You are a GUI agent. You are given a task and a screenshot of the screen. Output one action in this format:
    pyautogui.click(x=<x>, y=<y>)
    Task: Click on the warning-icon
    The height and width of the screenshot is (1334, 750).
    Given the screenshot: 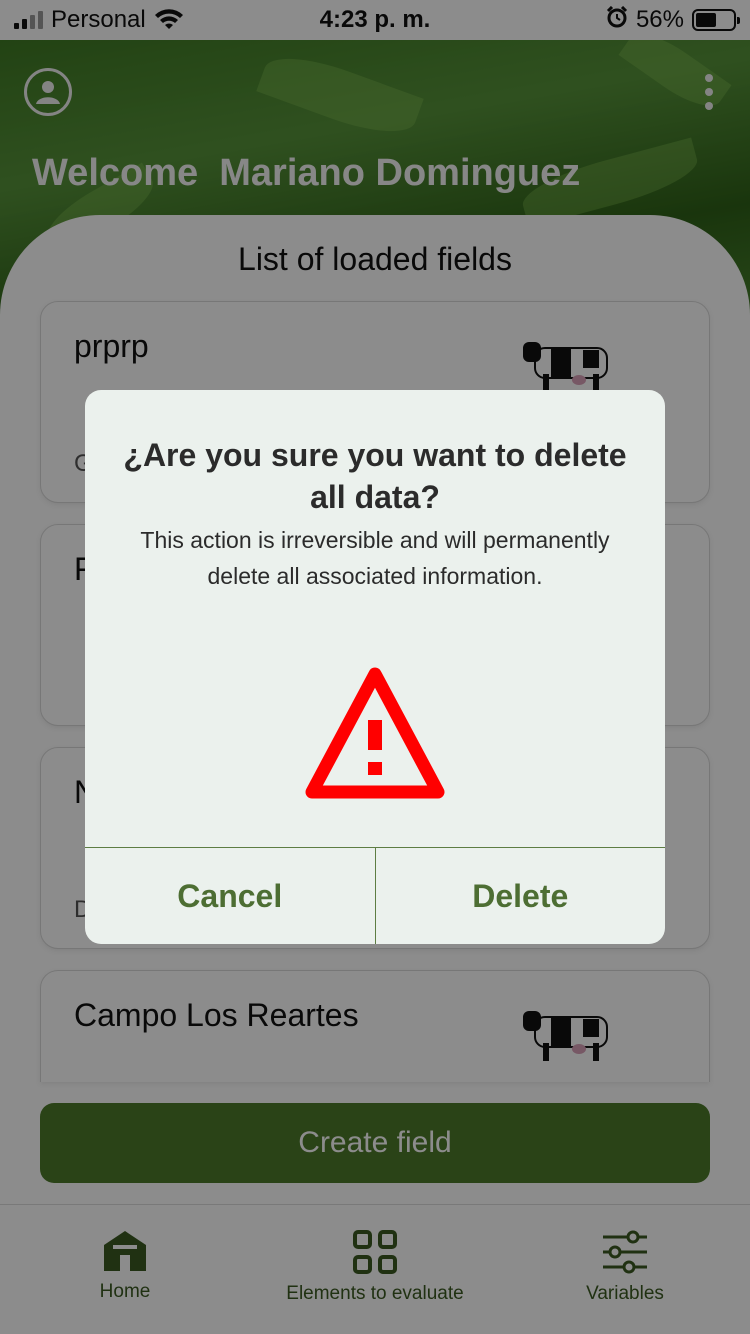 What is the action you would take?
    pyautogui.click(x=375, y=733)
    